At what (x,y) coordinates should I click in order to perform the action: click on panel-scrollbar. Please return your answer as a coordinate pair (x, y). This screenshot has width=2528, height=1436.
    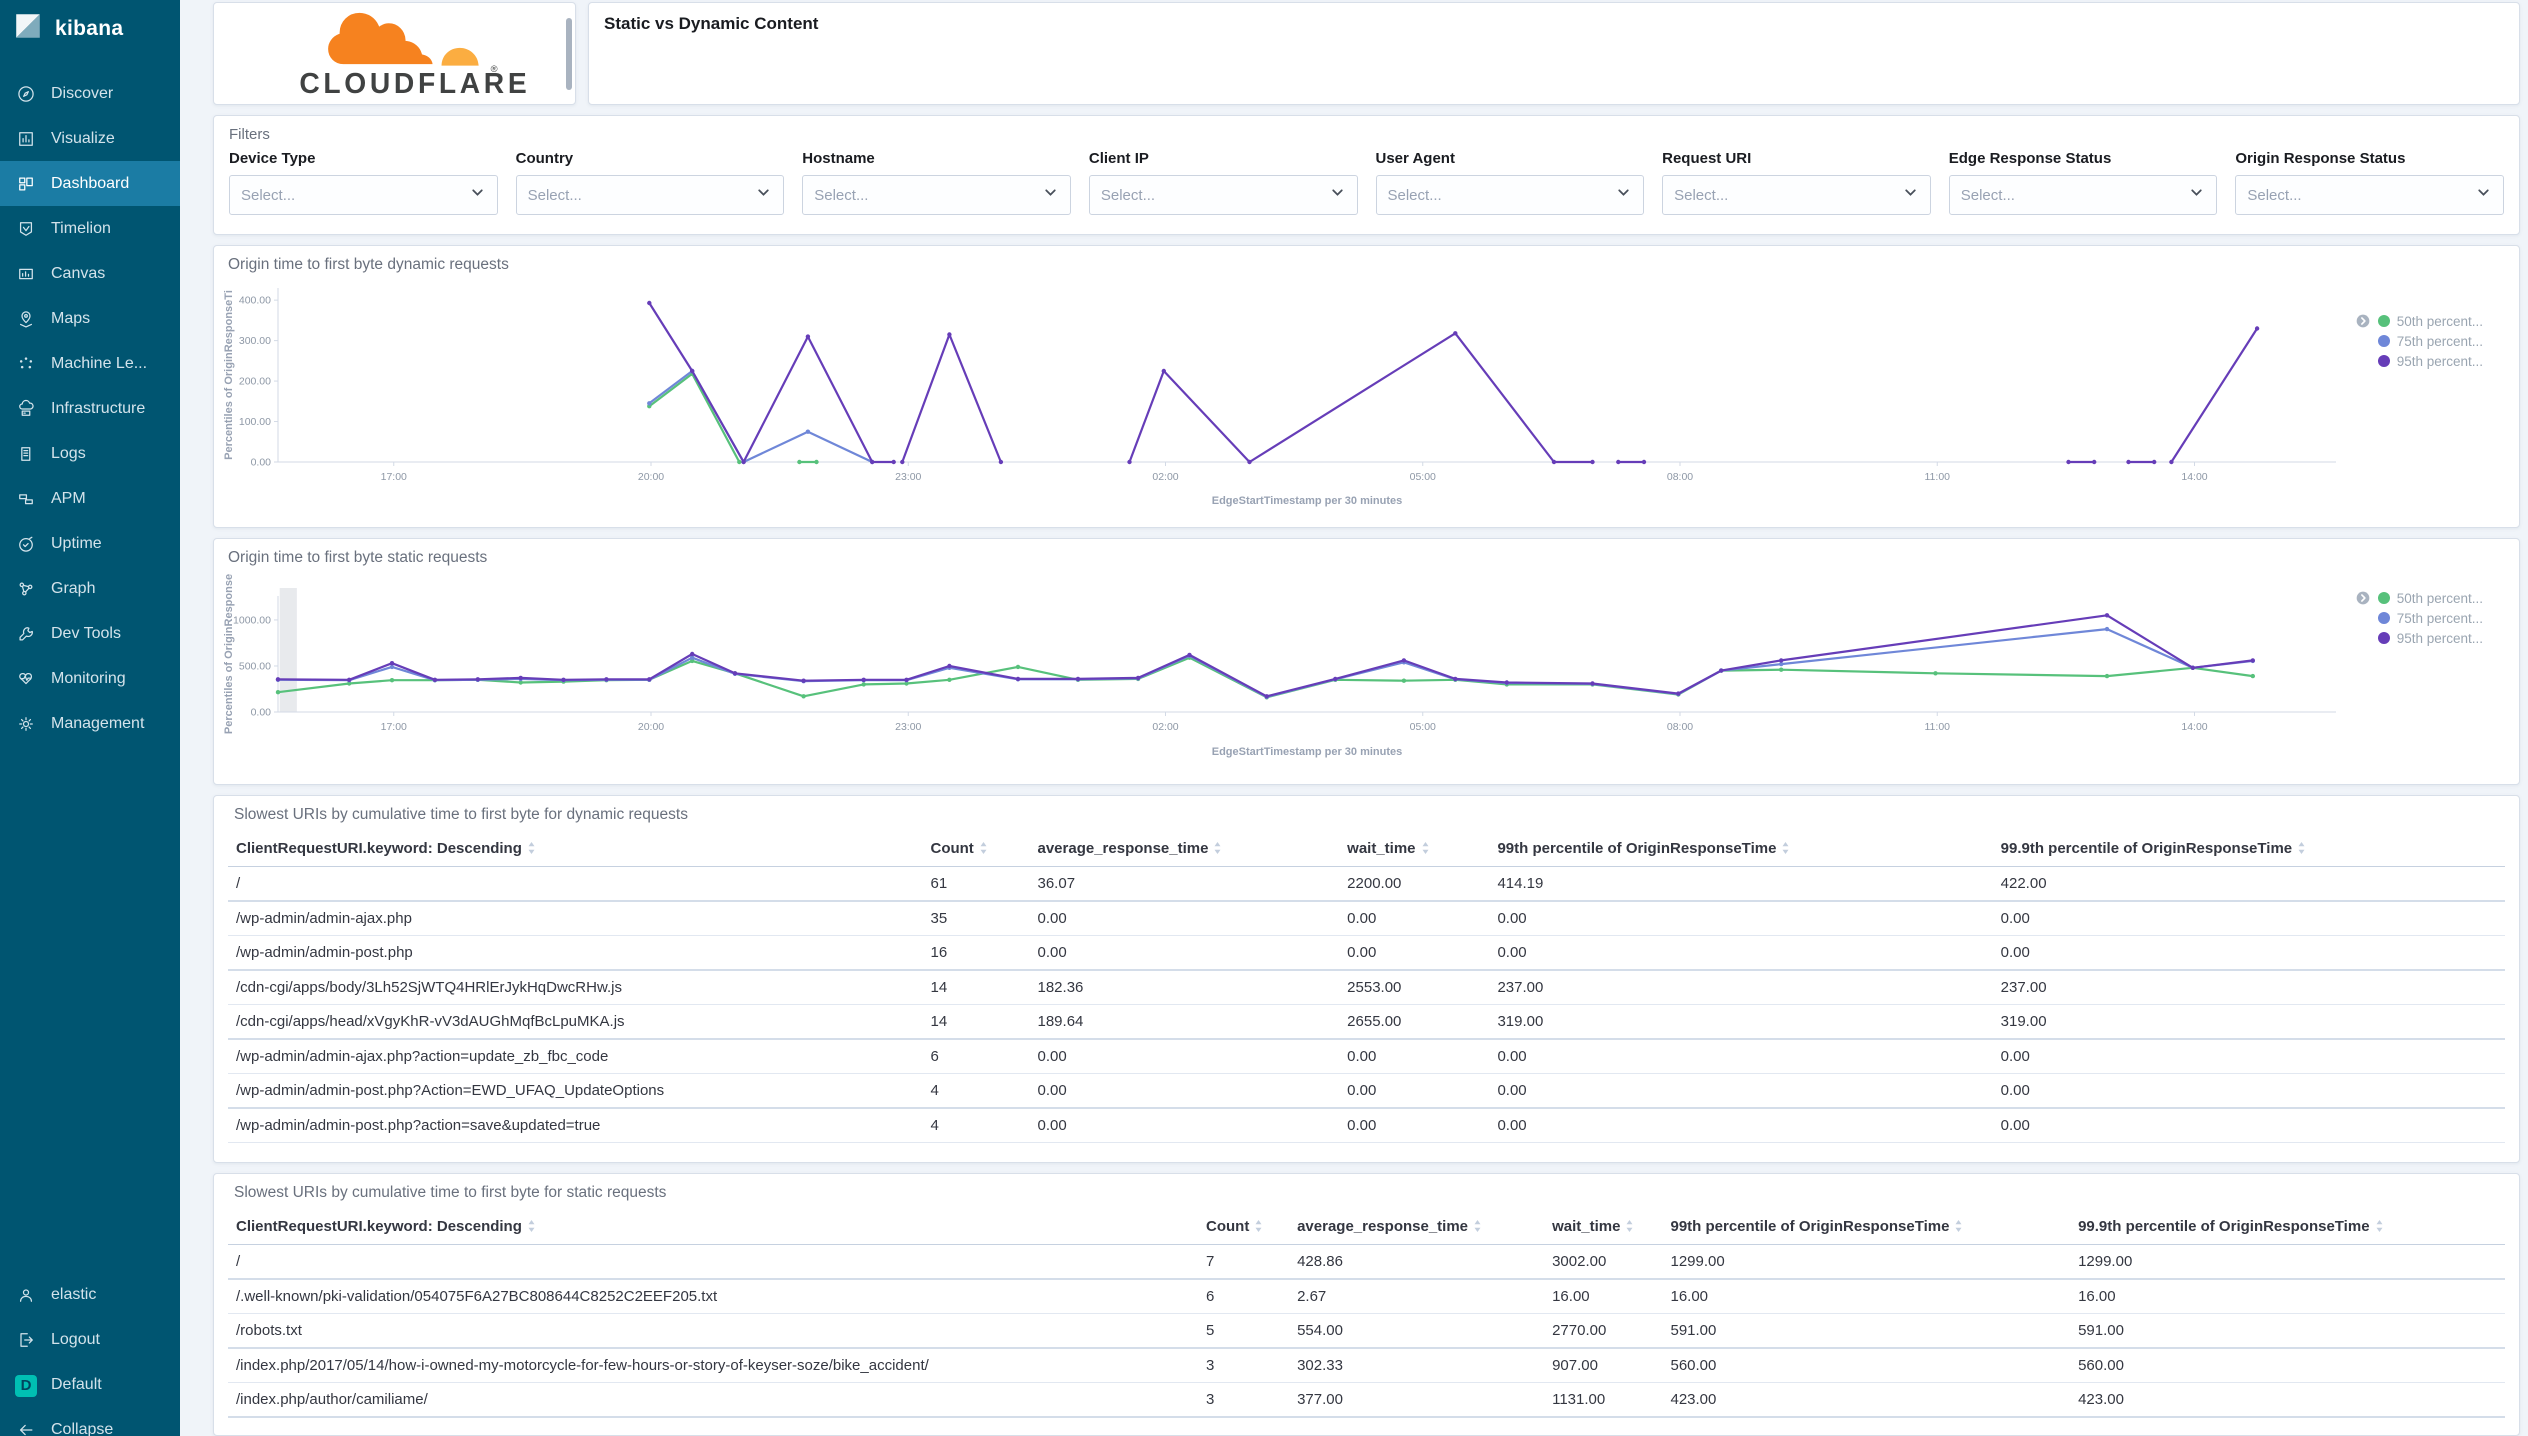
    Looking at the image, I should click on (569, 54).